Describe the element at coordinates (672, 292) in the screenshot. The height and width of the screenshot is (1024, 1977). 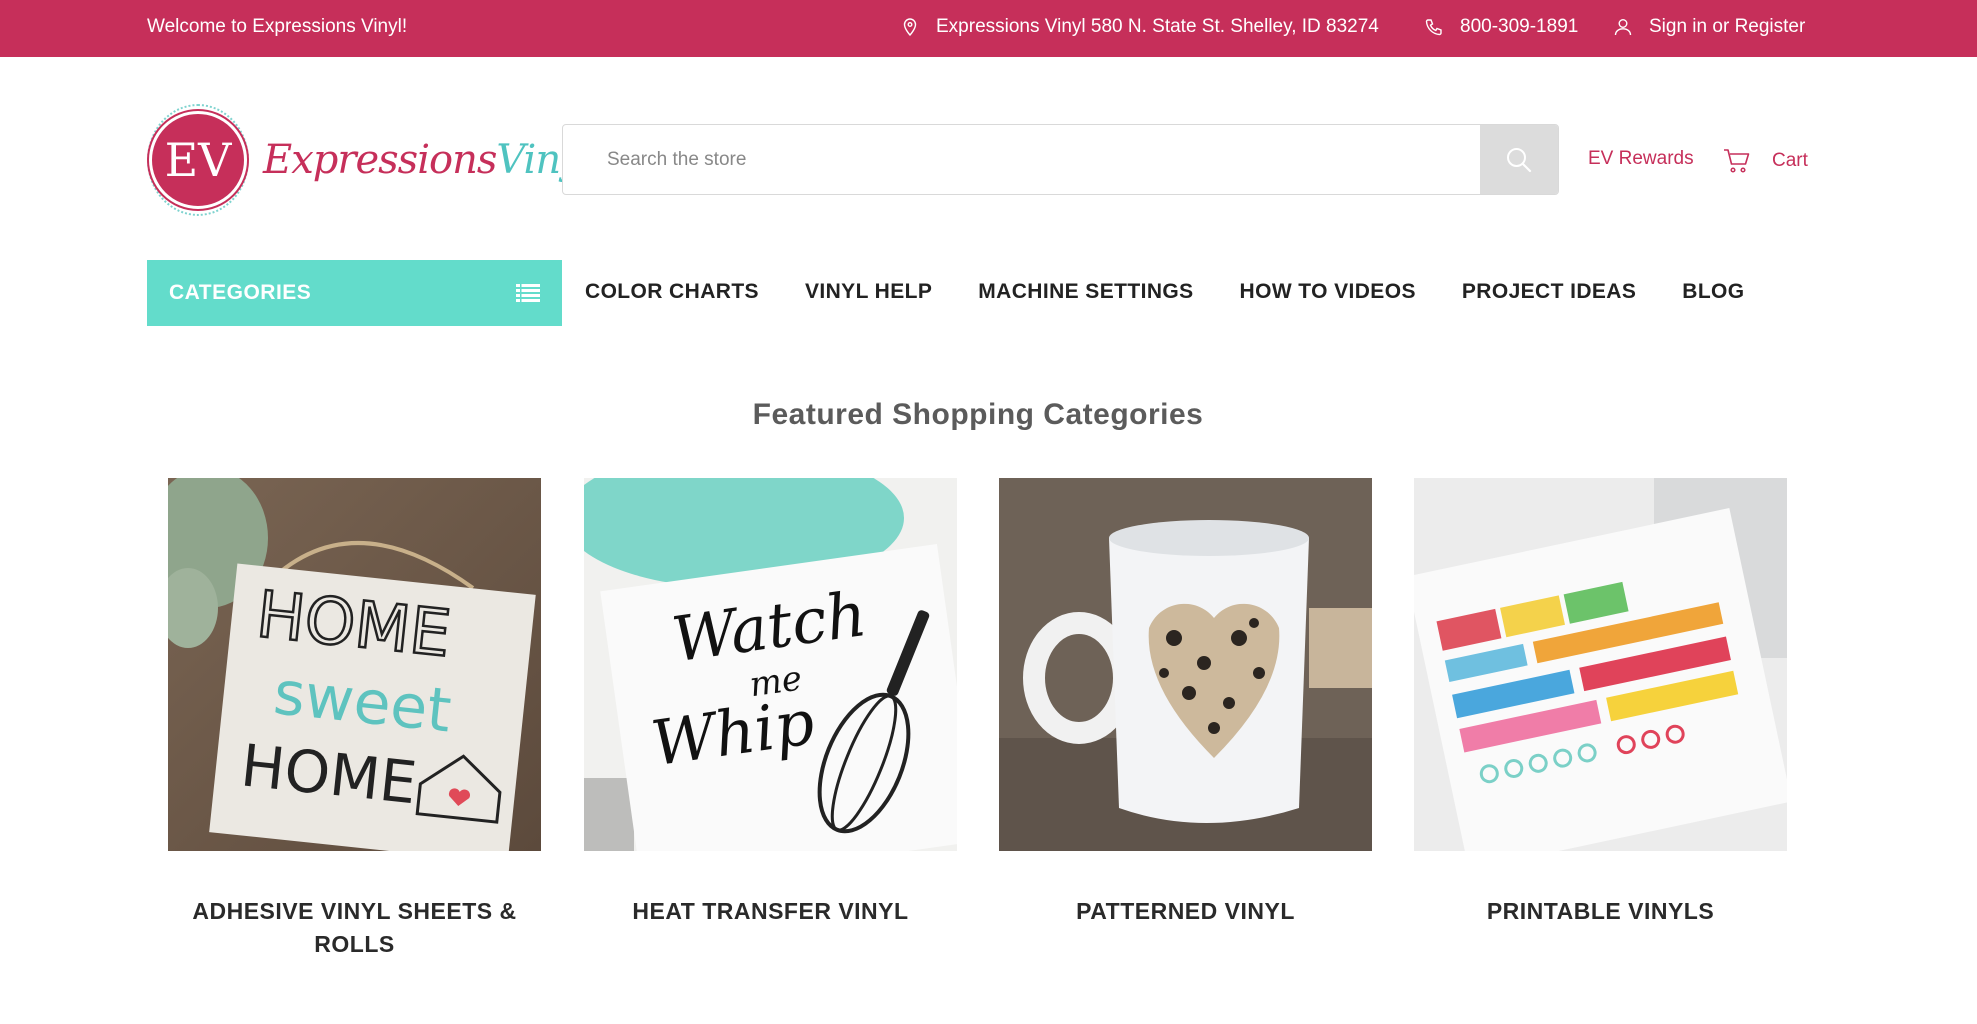
I see `nav-color-charts: COLOR CHARTS` at that location.